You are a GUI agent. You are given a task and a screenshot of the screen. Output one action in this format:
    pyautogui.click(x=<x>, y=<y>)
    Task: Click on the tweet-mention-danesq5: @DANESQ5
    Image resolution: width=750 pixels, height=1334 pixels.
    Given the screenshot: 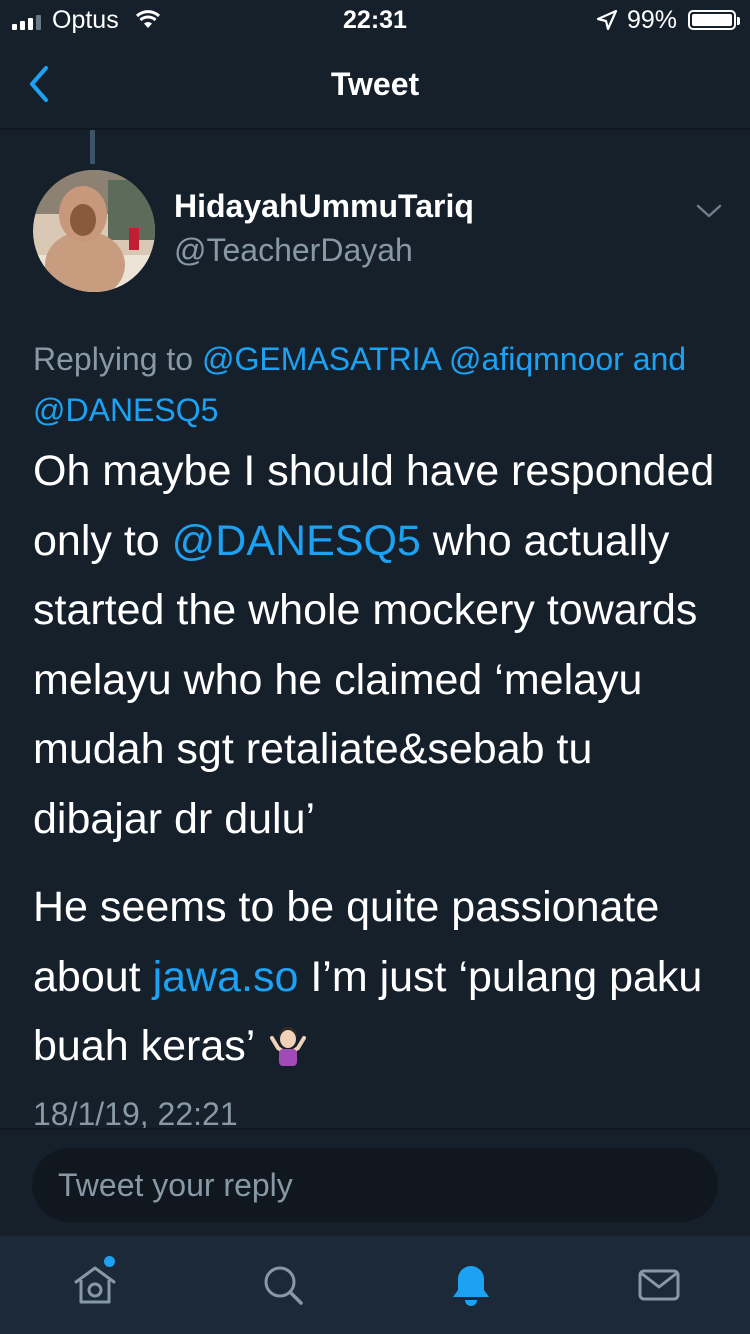 What is the action you would take?
    pyautogui.click(x=296, y=541)
    